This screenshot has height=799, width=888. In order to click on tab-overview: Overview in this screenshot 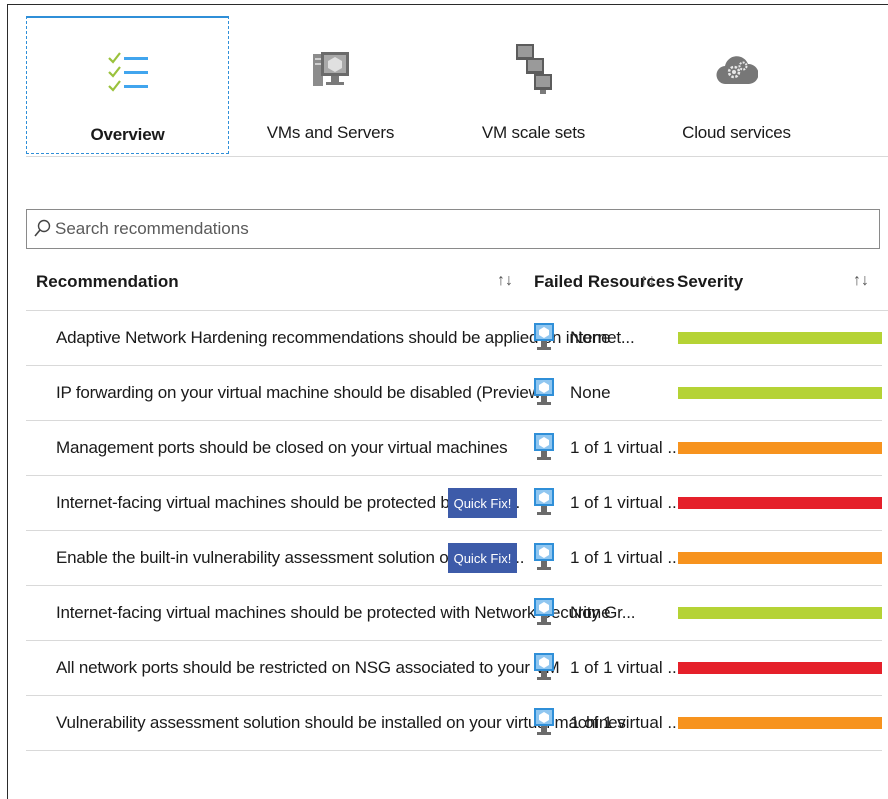, I will do `click(127, 85)`.